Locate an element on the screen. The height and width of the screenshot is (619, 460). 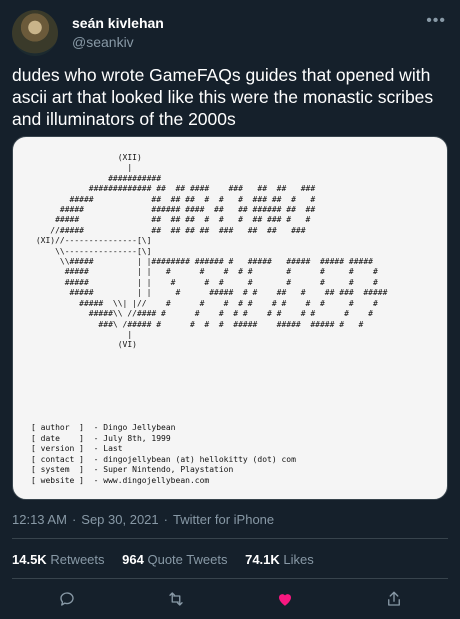
retweets-stat: 14.5K Retweets is located at coordinates (58, 559).